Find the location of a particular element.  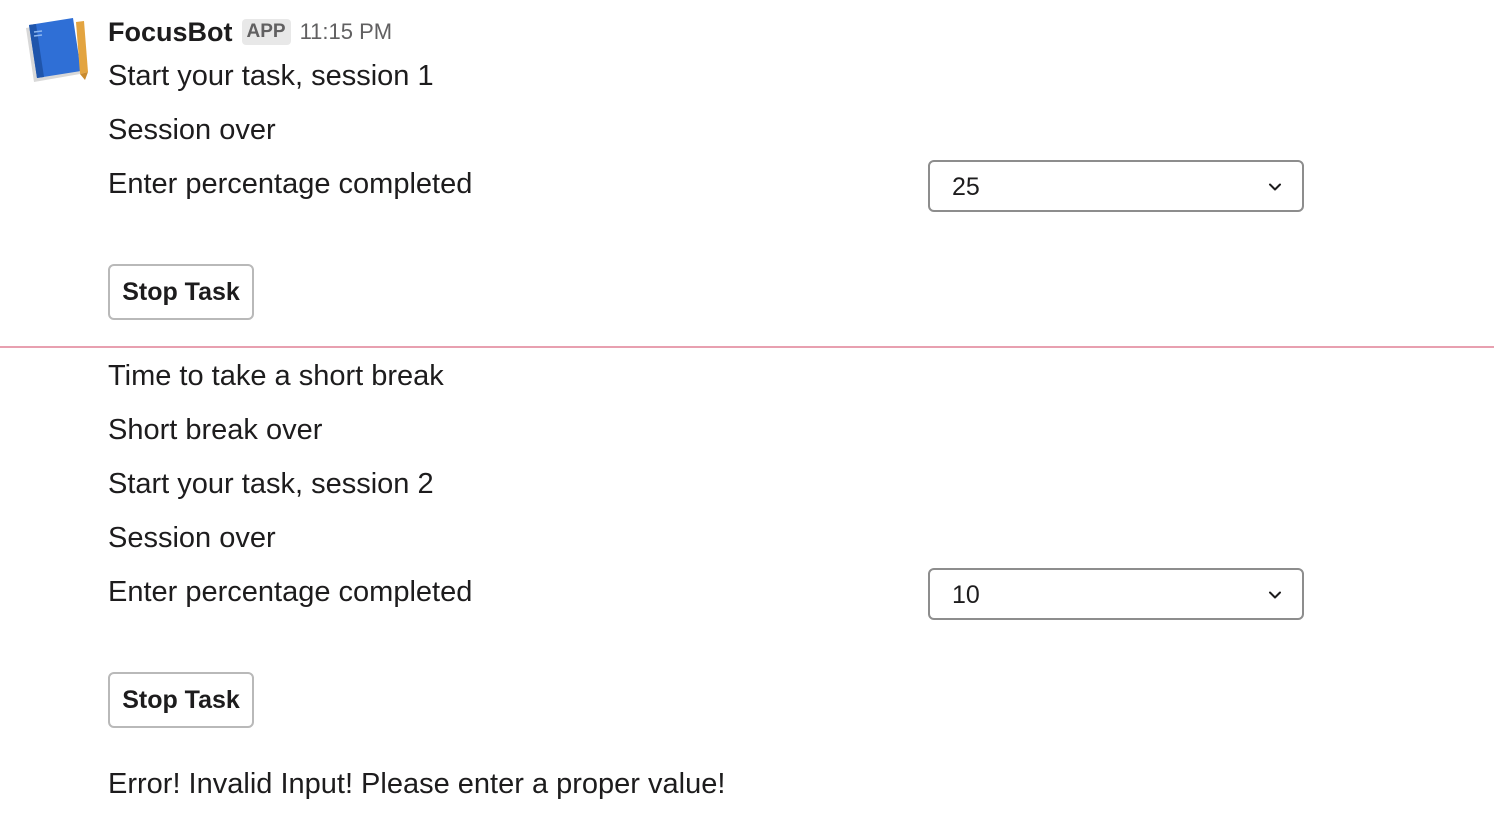

bot-avatar is located at coordinates (56, 52).